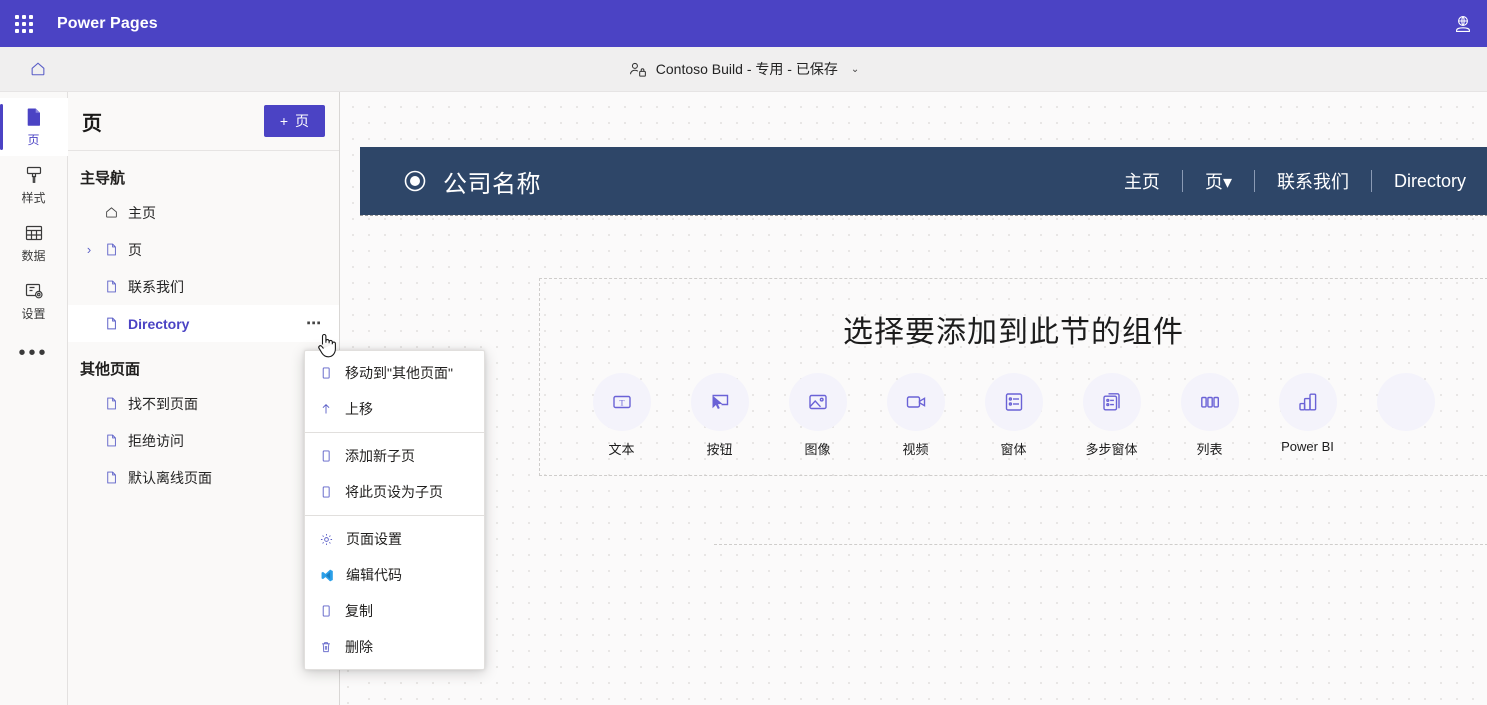 This screenshot has width=1487, height=705. I want to click on sidebar-item-page-not-found-label: 找不到页面, so click(163, 403).